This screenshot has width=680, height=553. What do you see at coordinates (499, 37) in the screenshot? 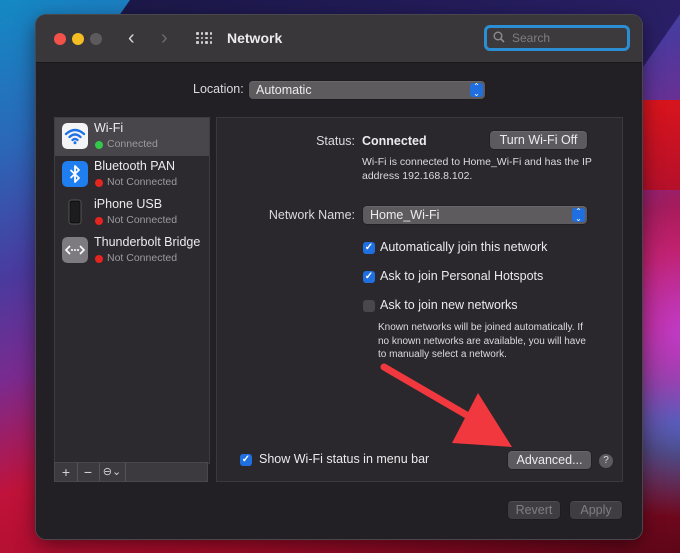
I see `search-icon` at bounding box center [499, 37].